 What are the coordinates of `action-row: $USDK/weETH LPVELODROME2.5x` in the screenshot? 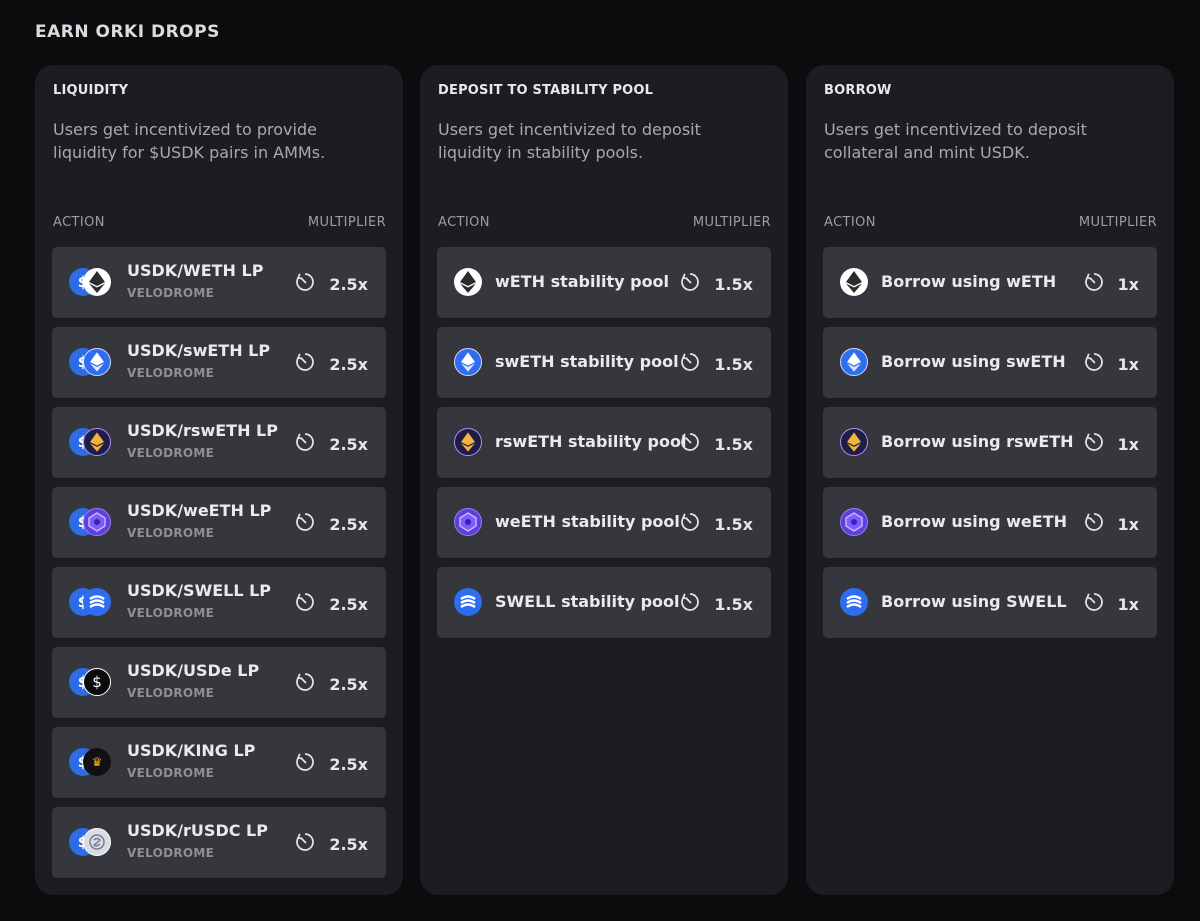 It's located at (219, 522).